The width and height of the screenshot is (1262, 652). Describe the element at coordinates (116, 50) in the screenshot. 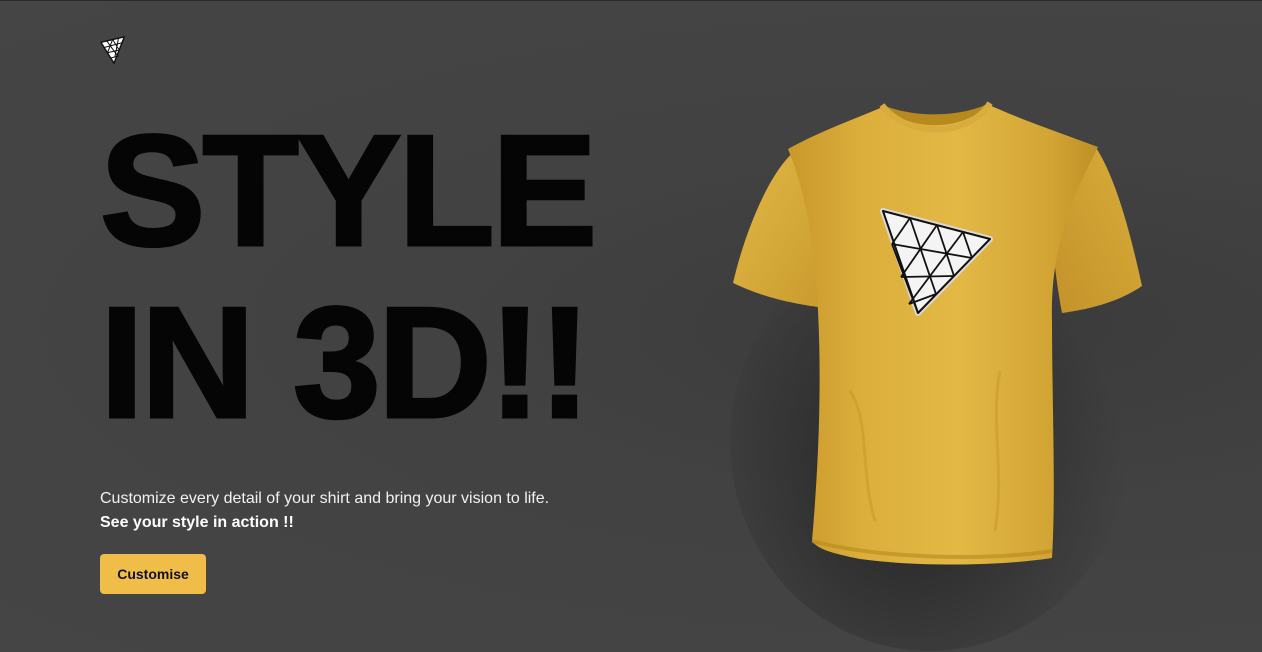

I see `logo-icon` at that location.